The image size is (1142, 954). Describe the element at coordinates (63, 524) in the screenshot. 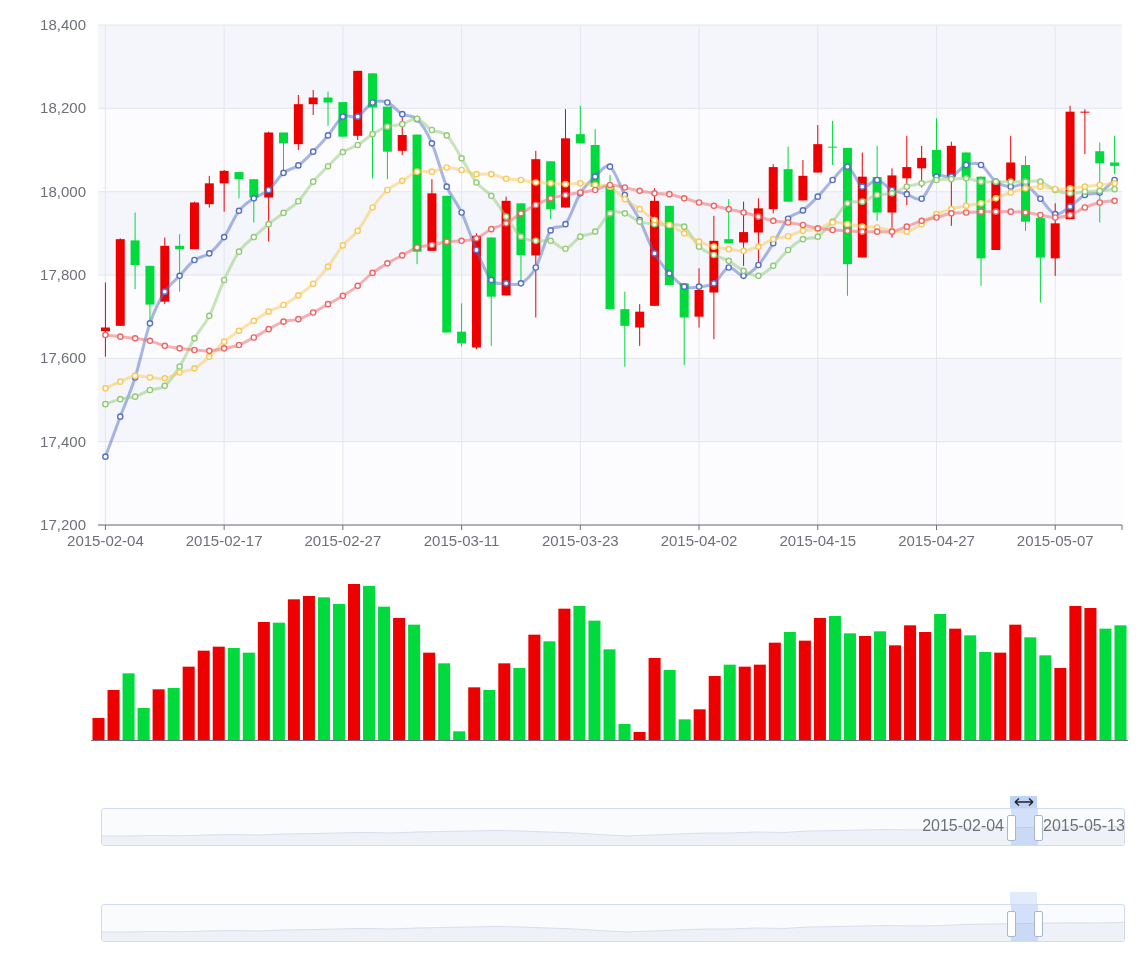

I see `axis-label: 17,200` at that location.